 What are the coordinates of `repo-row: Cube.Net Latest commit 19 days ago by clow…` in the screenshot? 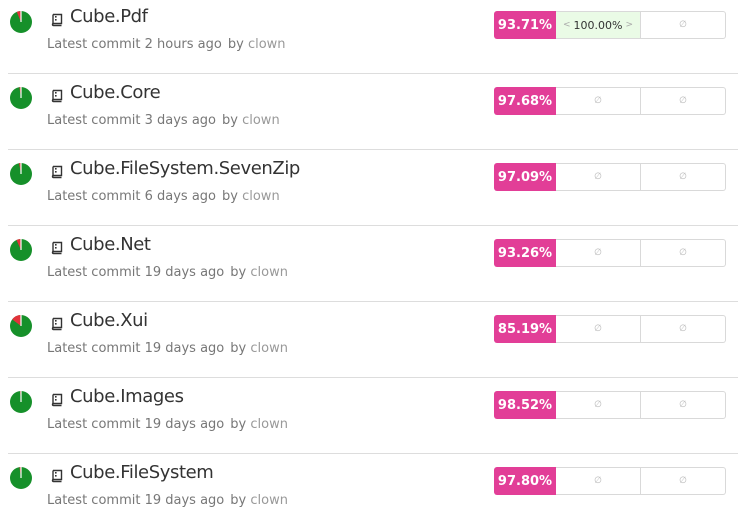 It's located at (370, 266).